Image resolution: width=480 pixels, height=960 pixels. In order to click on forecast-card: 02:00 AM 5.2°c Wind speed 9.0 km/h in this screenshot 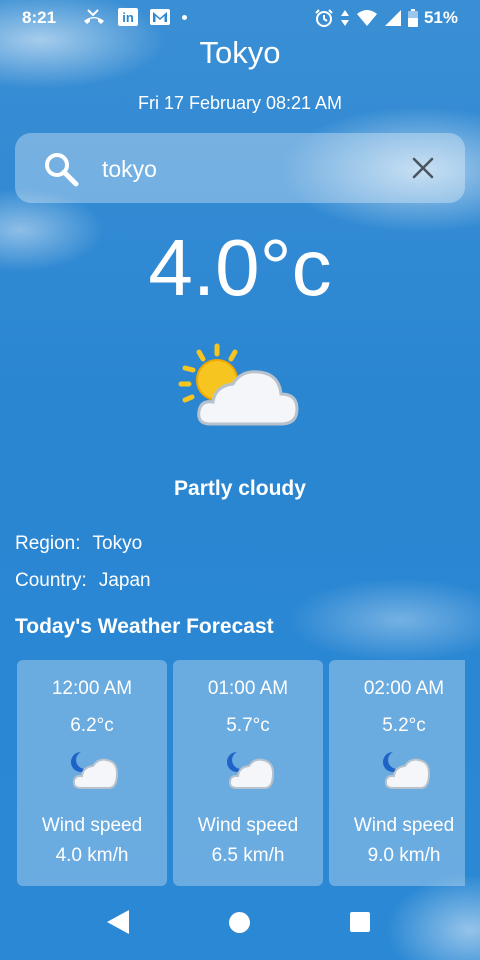, I will do `click(397, 773)`.